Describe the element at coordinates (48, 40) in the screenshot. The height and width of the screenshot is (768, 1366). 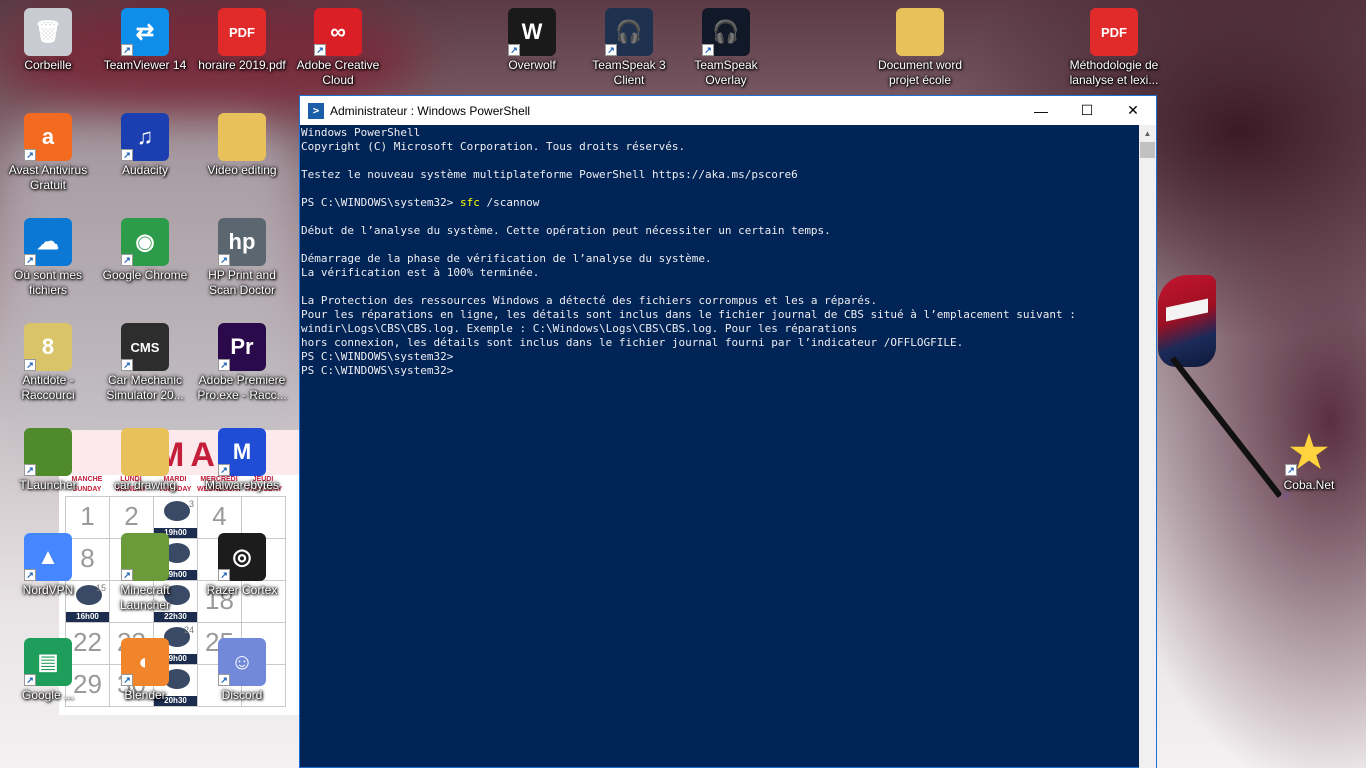
I see `desktop-shortcut: 🗑 Corbeille` at that location.